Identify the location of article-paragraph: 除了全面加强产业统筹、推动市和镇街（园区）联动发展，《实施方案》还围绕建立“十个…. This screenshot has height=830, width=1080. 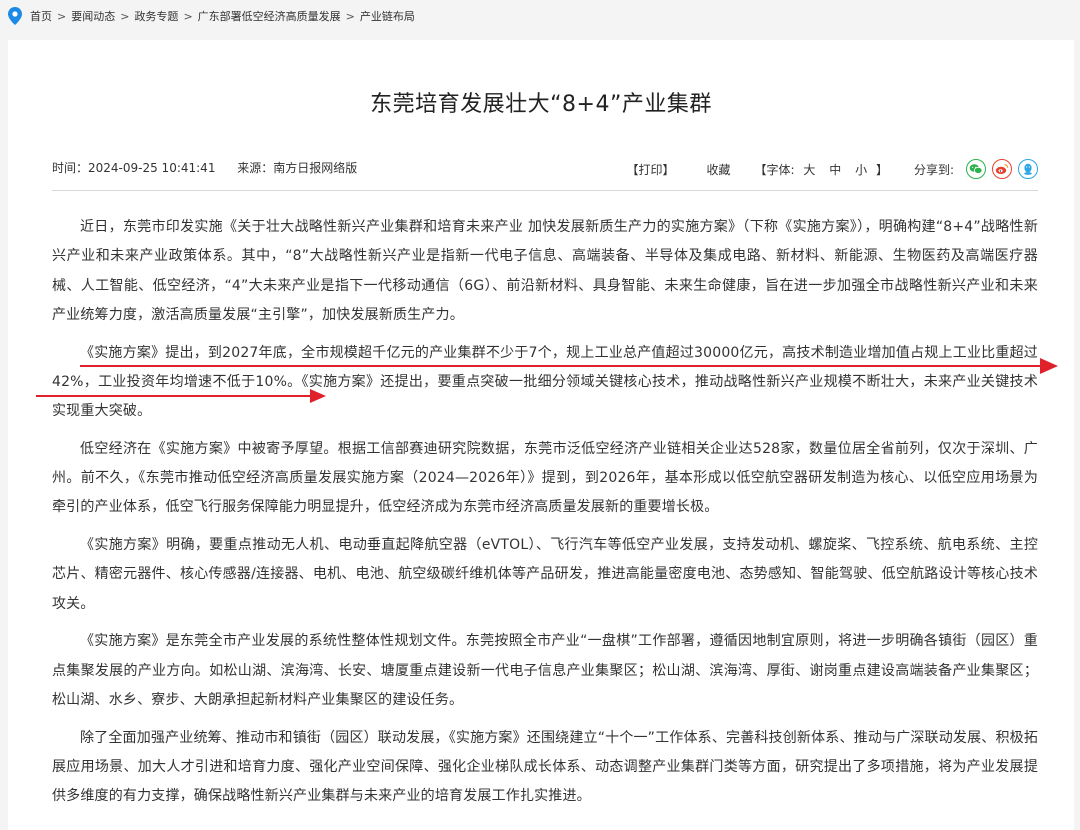
(545, 767).